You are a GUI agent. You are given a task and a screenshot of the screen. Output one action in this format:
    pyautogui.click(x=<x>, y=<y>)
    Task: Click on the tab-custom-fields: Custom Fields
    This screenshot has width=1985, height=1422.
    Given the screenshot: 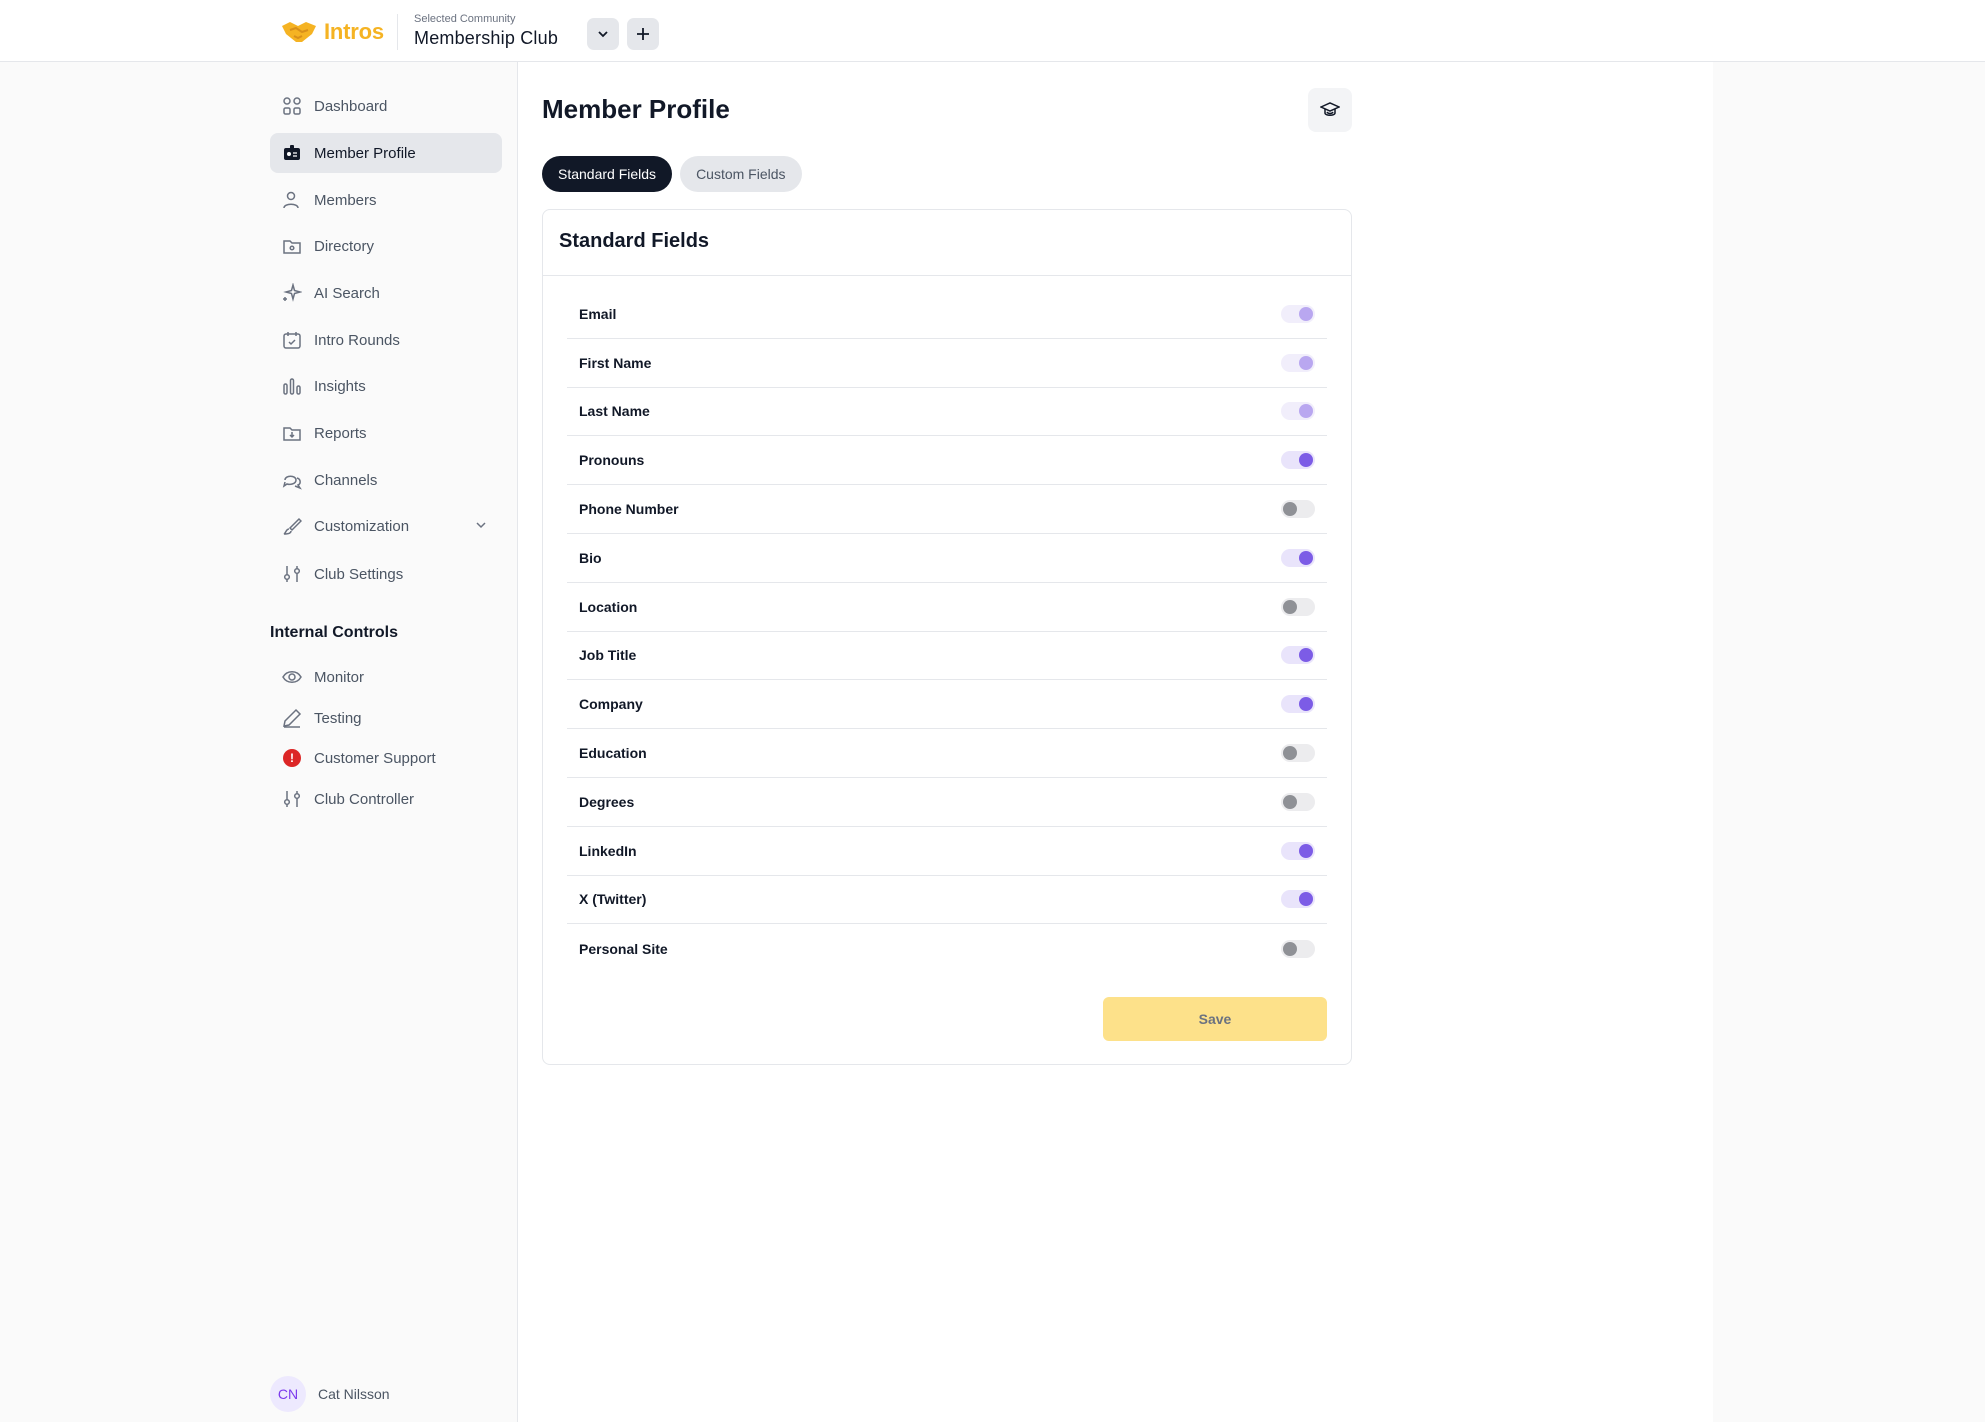 What is the action you would take?
    pyautogui.click(x=741, y=174)
    